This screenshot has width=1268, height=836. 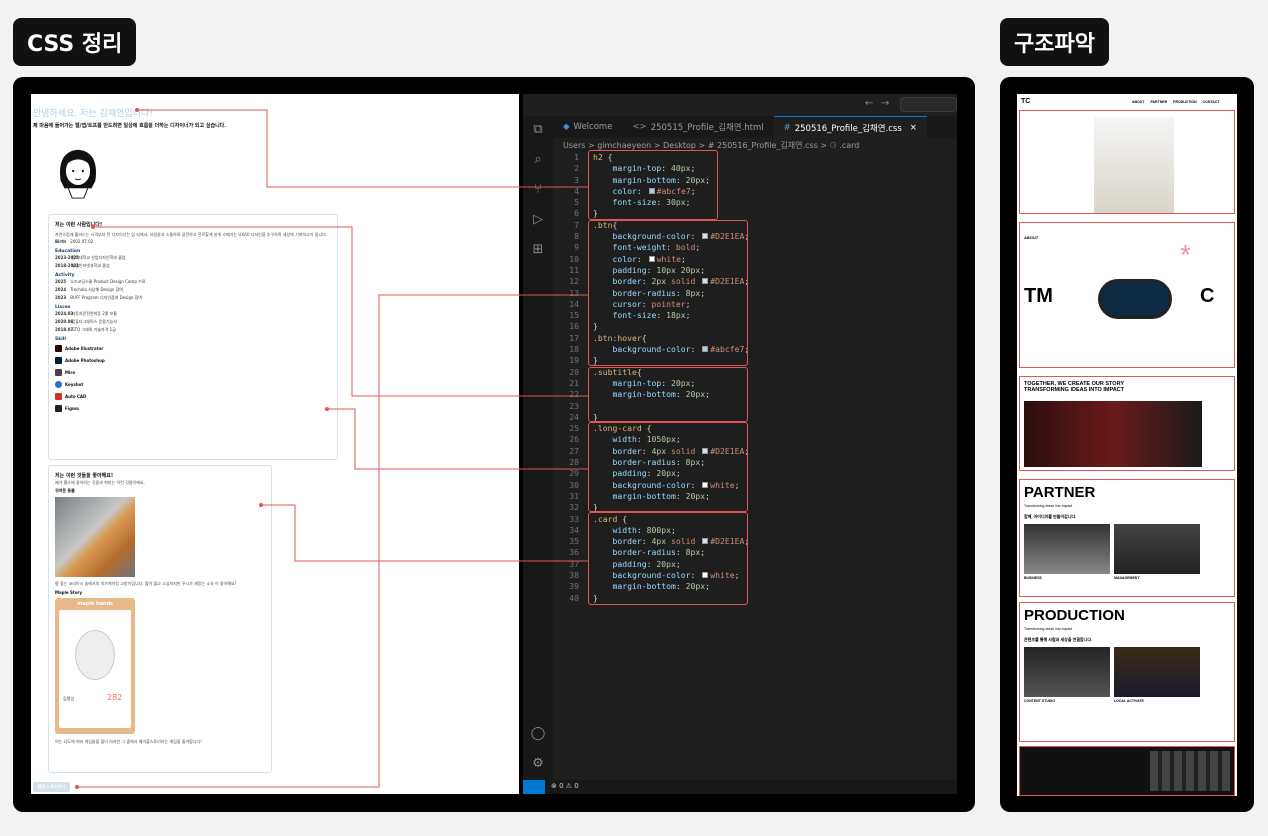 I want to click on source-control-icon: ⑂, so click(x=538, y=190).